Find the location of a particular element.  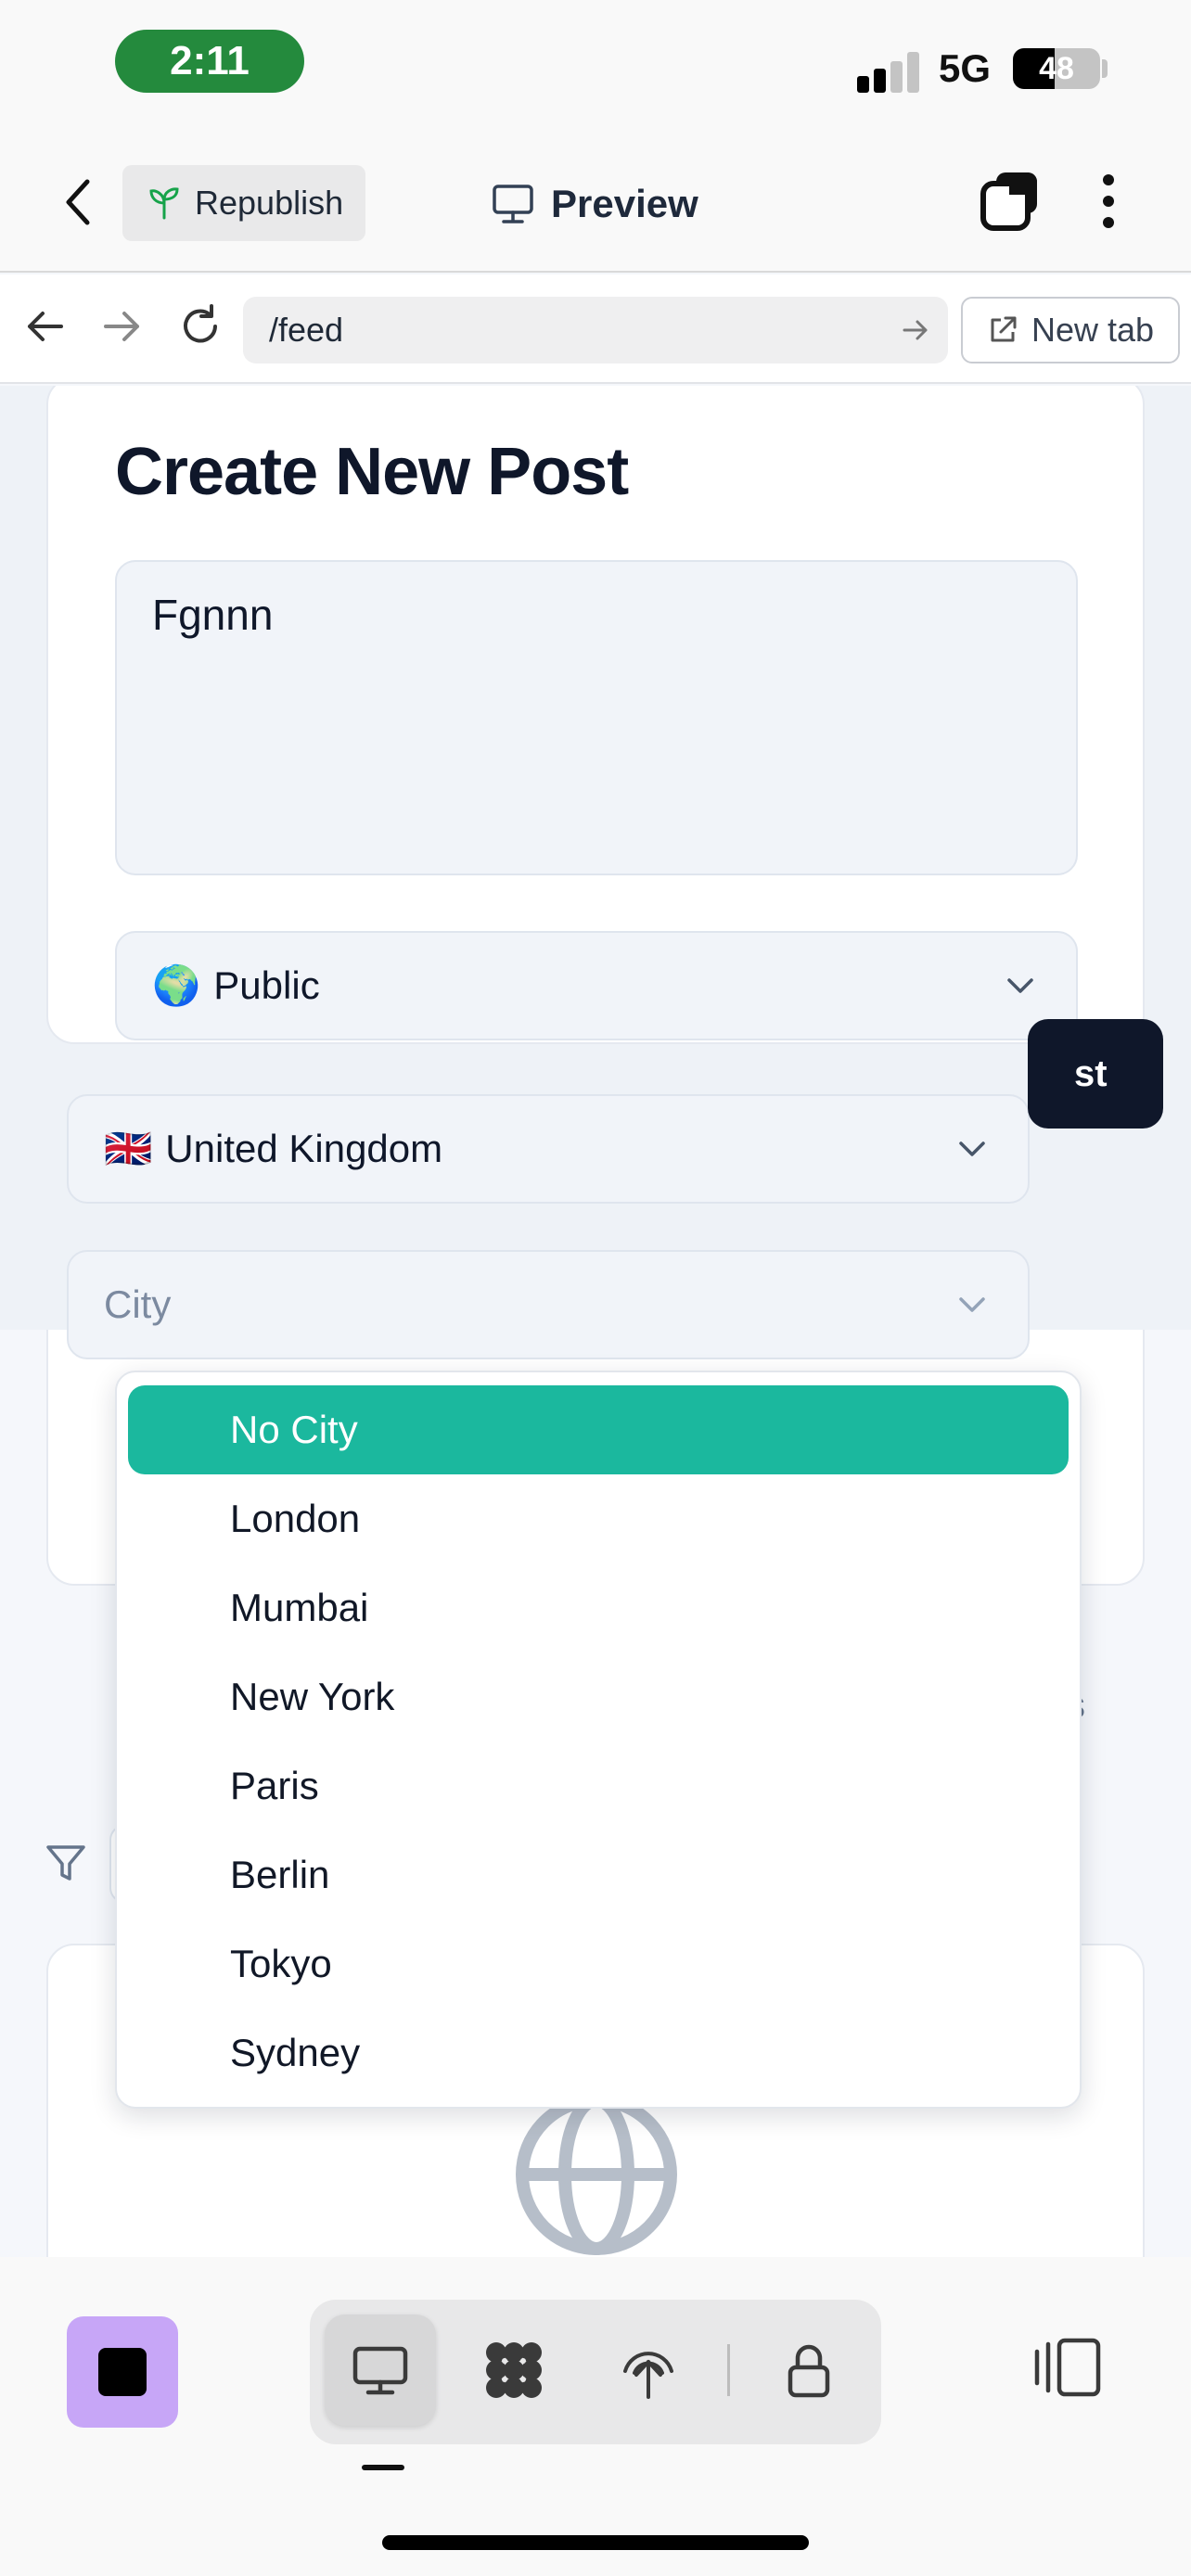

network-type: 5G is located at coordinates (966, 68).